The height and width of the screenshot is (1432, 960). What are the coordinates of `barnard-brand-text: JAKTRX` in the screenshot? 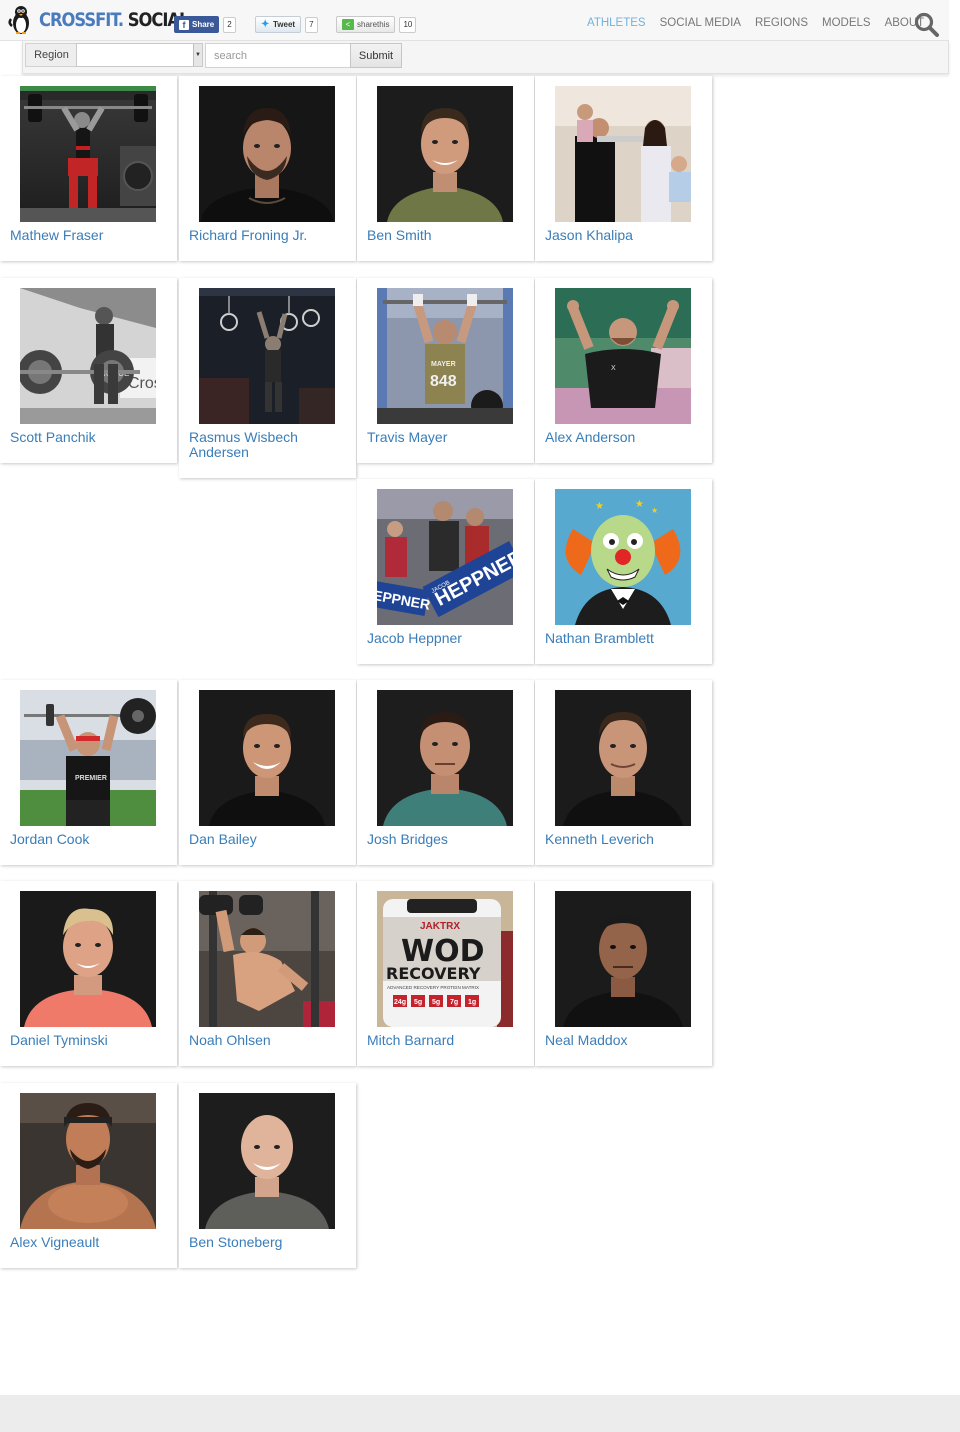 It's located at (440, 926).